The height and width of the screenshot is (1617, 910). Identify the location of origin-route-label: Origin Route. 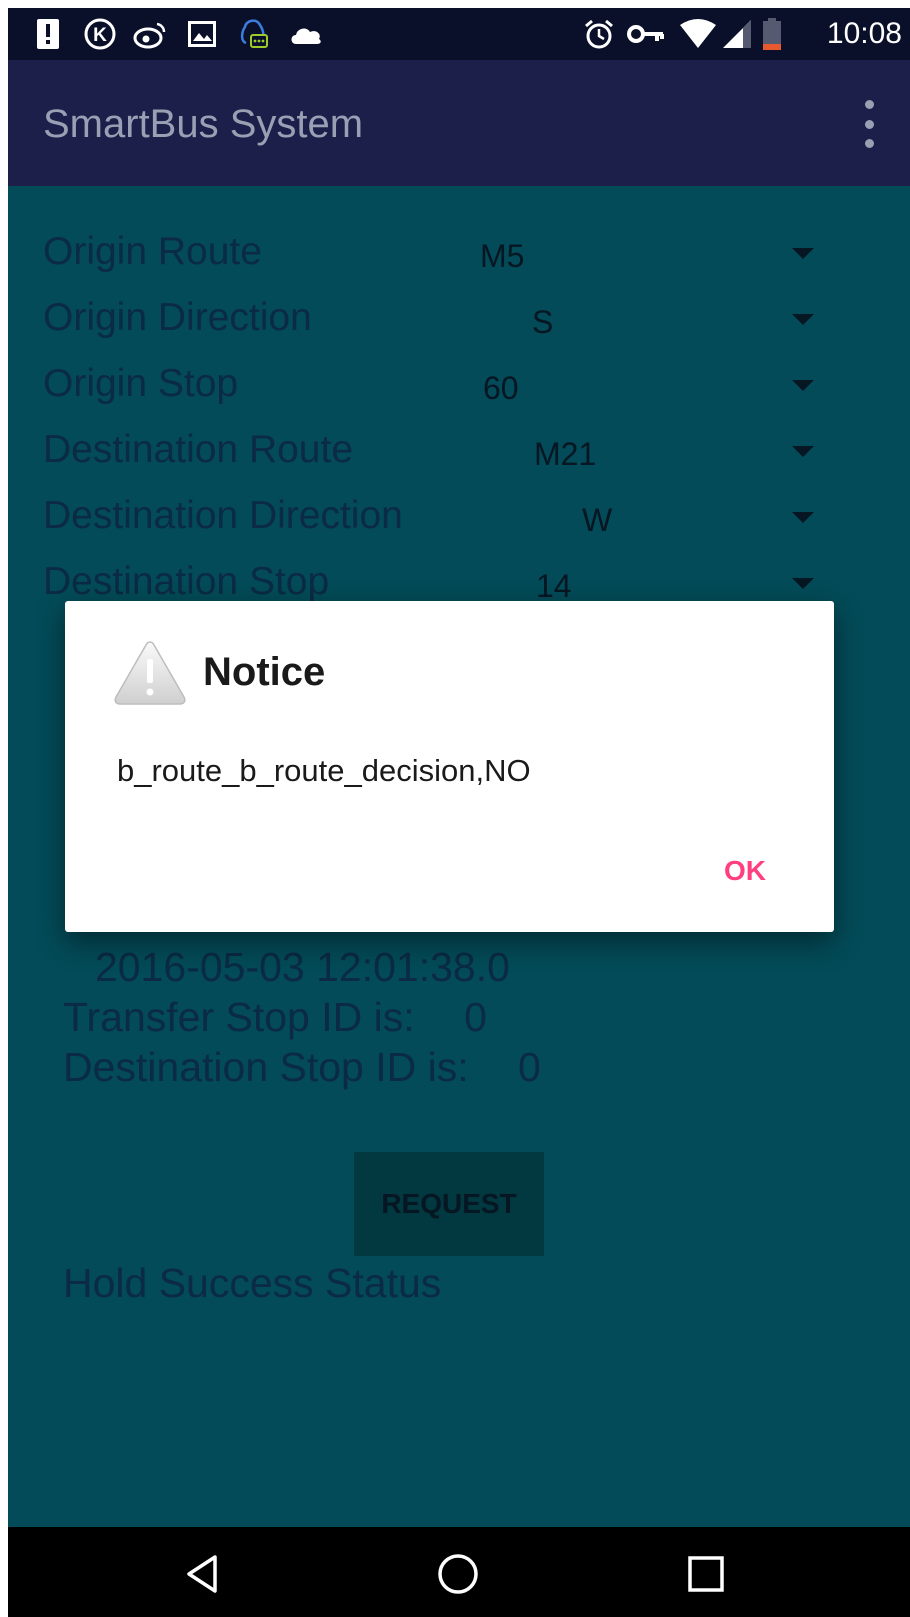
(152, 251).